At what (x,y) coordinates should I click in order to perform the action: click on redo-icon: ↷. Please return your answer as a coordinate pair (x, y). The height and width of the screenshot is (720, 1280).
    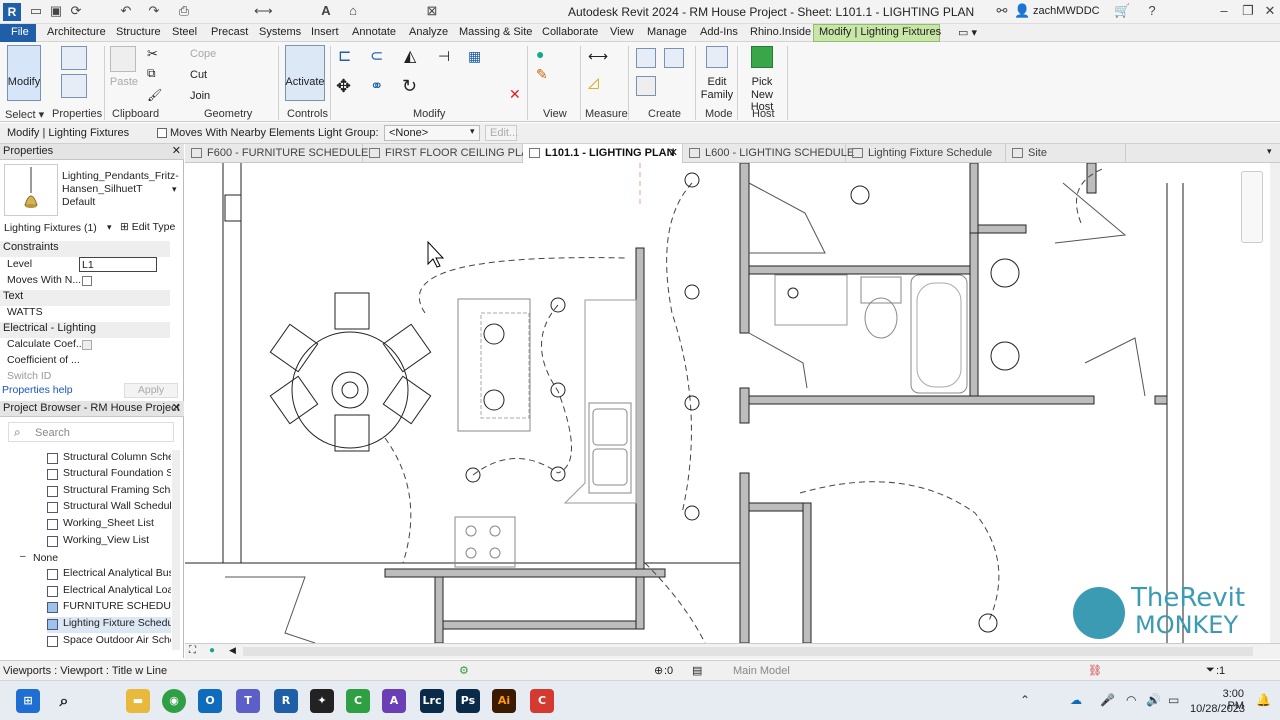
    Looking at the image, I should click on (154, 11).